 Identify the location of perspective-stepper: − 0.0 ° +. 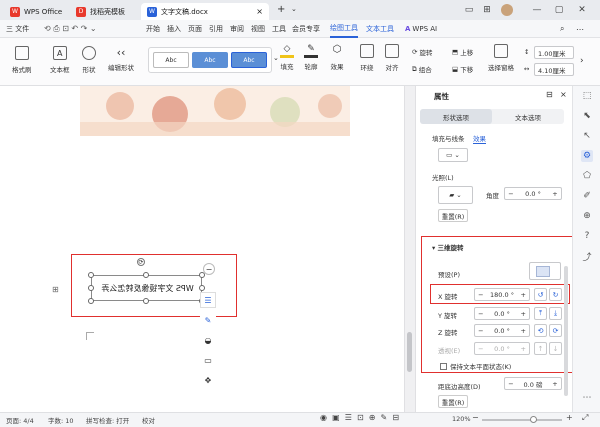
(502, 348).